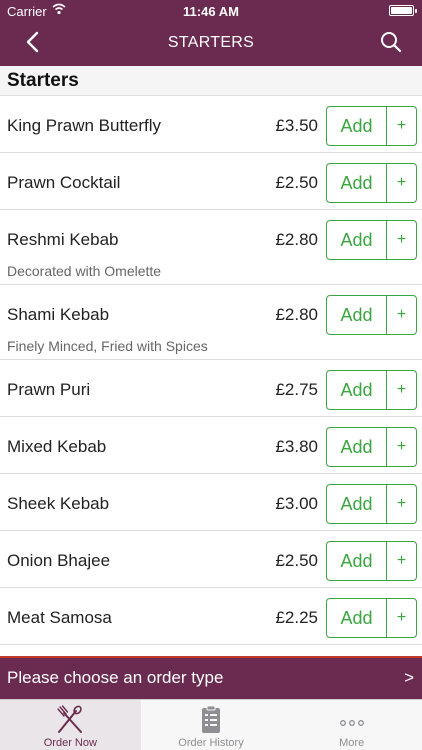 The width and height of the screenshot is (422, 750). Describe the element at coordinates (84, 125) in the screenshot. I see `item-name: King Prawn Butterfly` at that location.